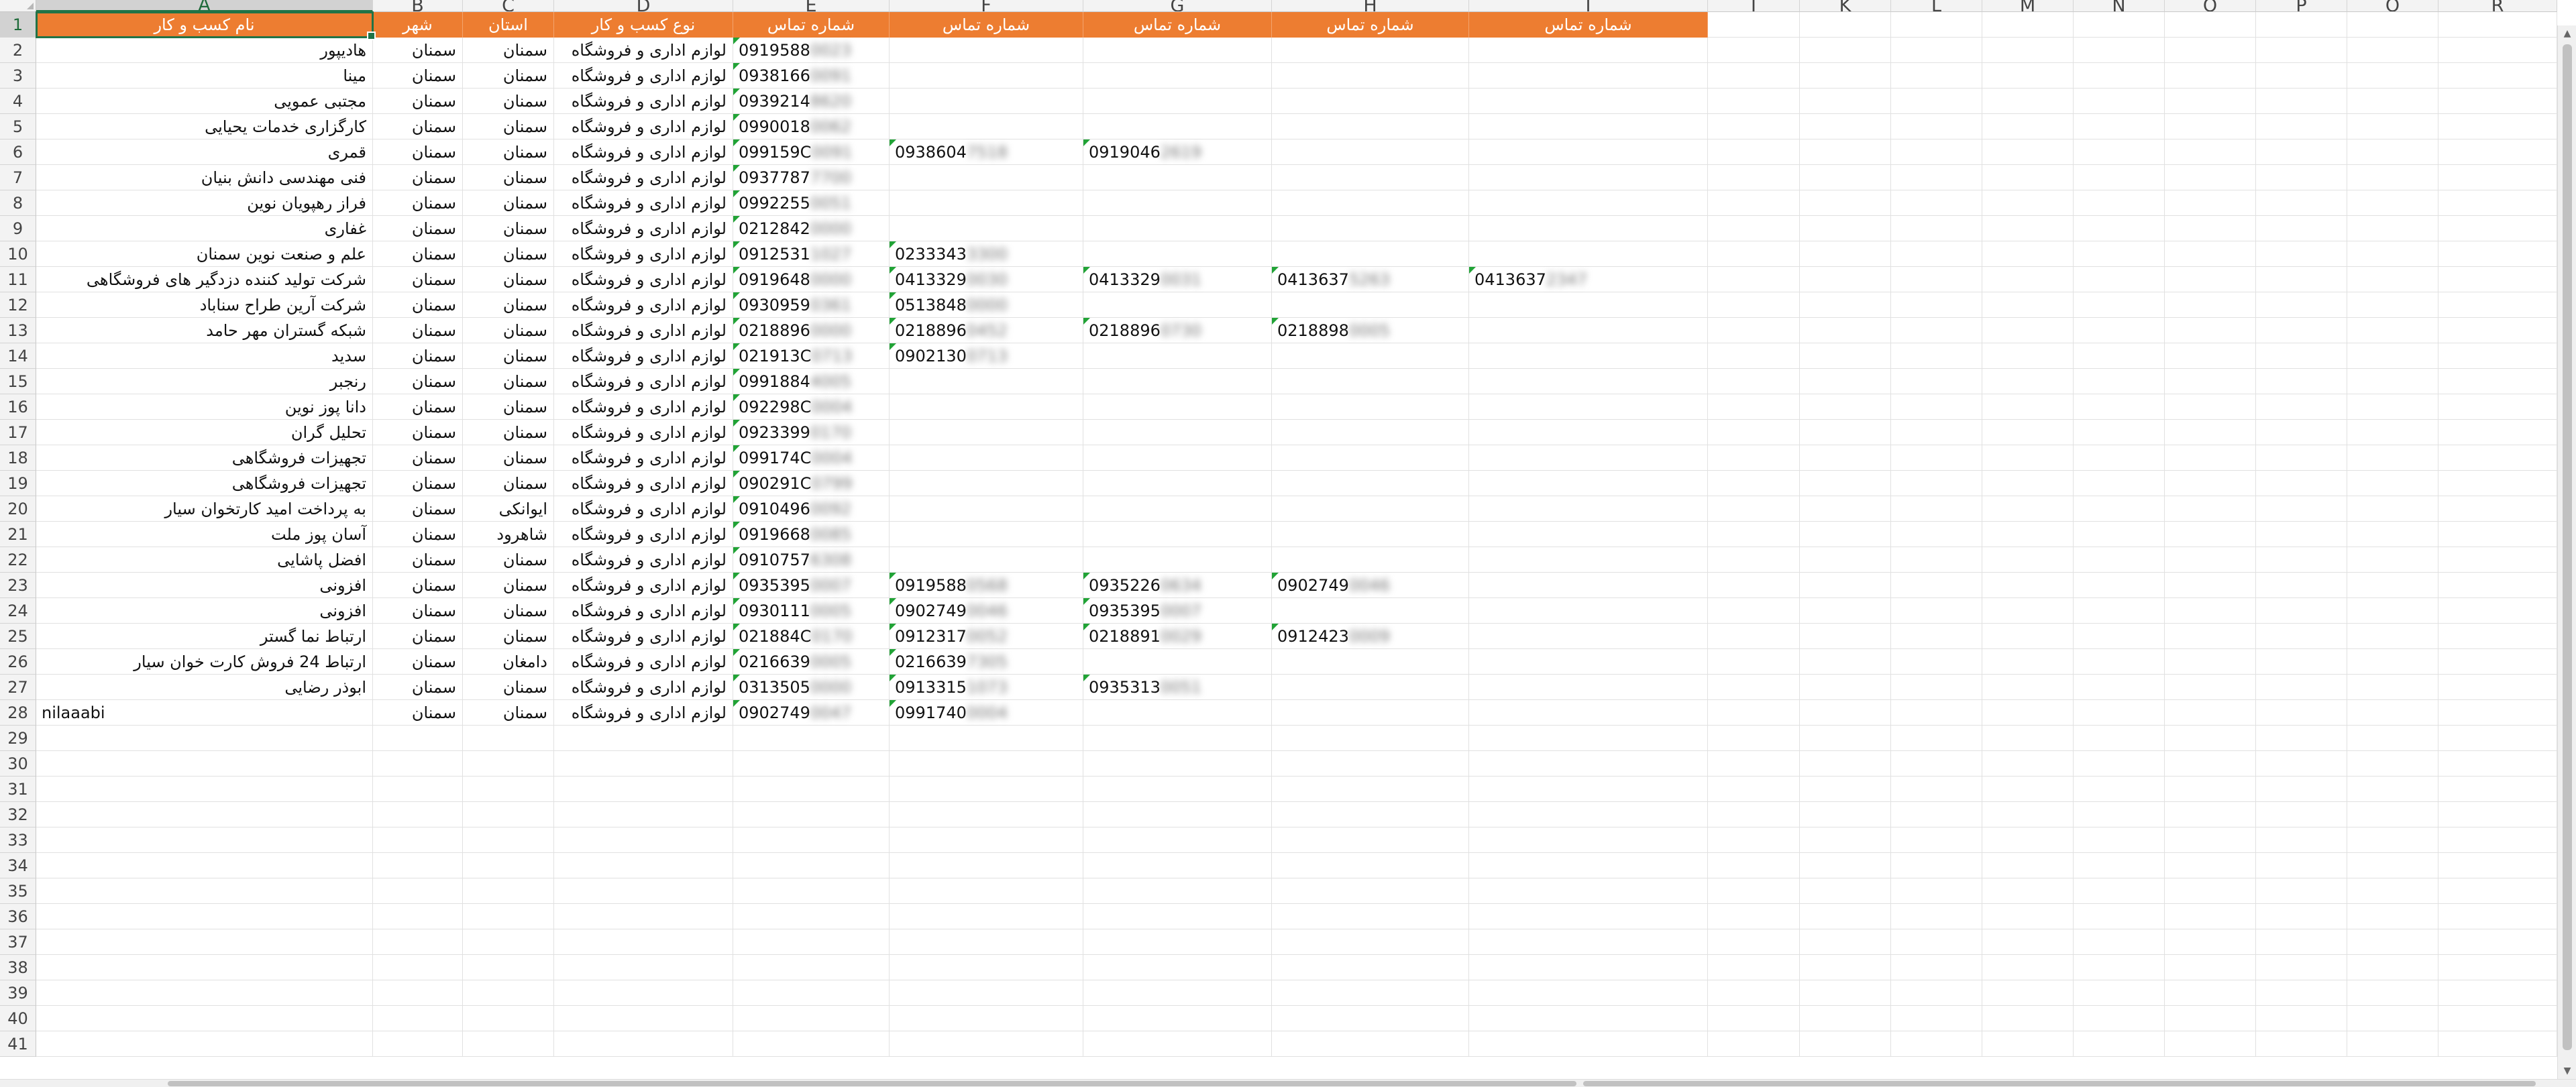  What do you see at coordinates (811, 177) in the screenshot?
I see `cell-phone-number: 0937787 7700` at bounding box center [811, 177].